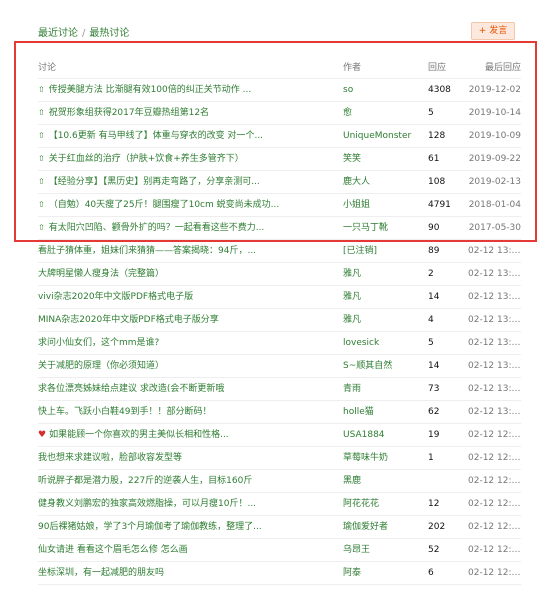 This screenshot has height=616, width=553. I want to click on author-link: 阿花花花, so click(383, 504).